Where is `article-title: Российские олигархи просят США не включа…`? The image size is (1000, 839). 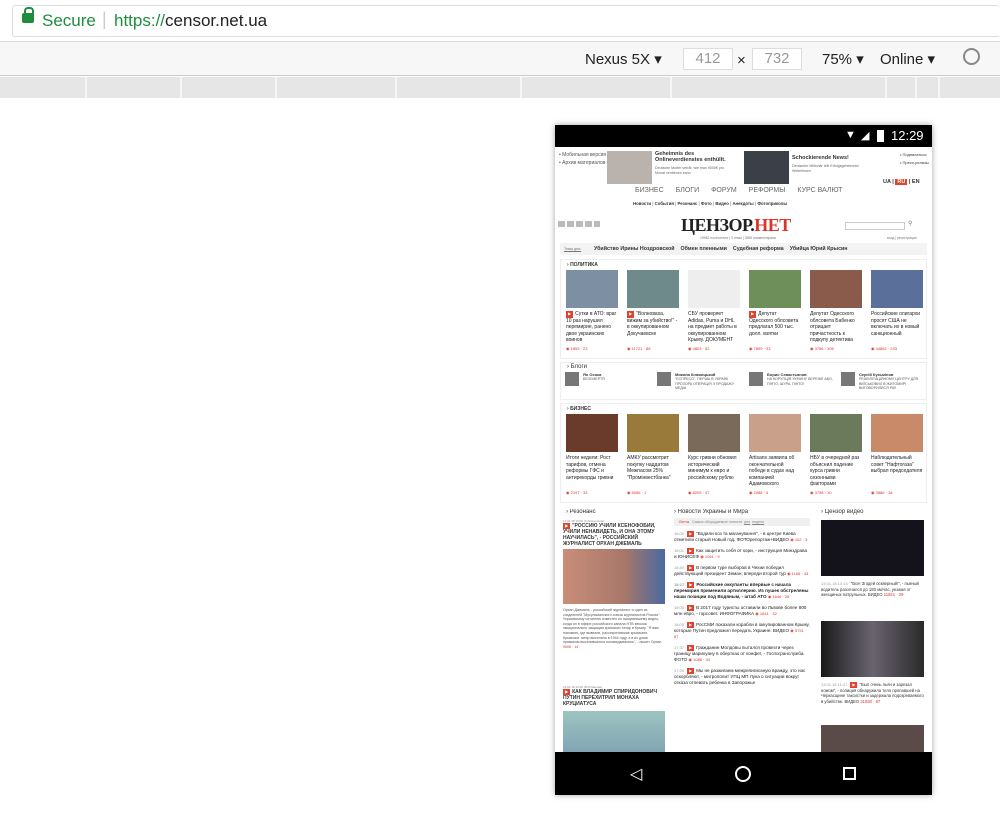 article-title: Российские олигархи просят США не включа… is located at coordinates (897, 327).